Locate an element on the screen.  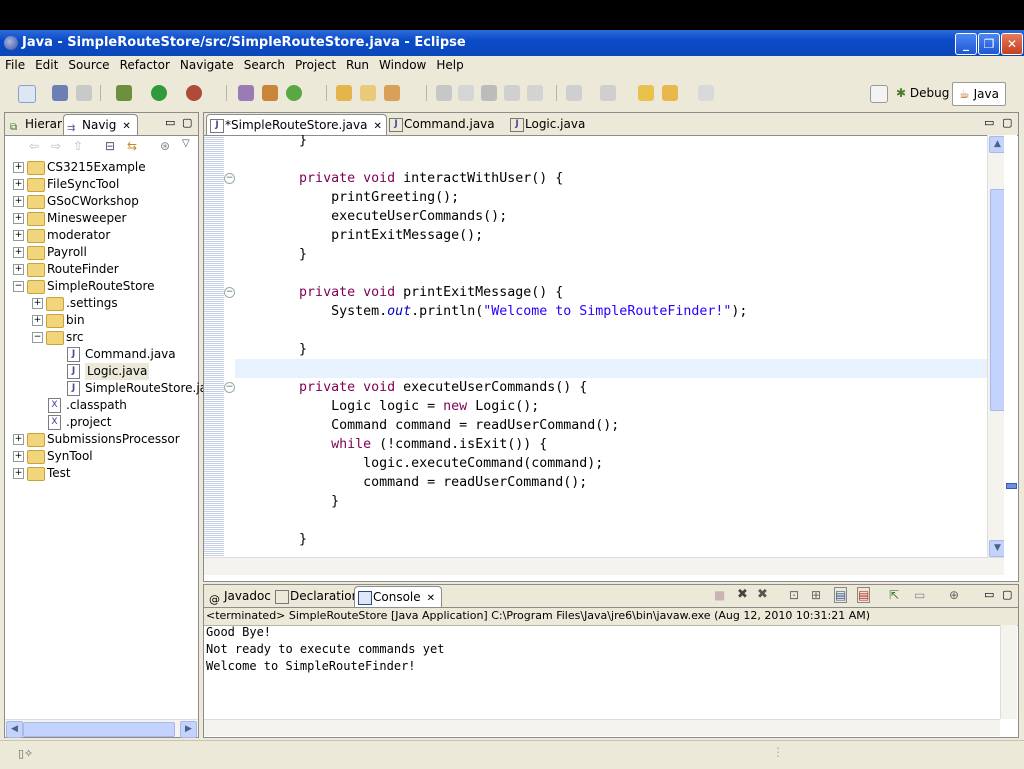
search-icon is located at coordinates (392, 93).